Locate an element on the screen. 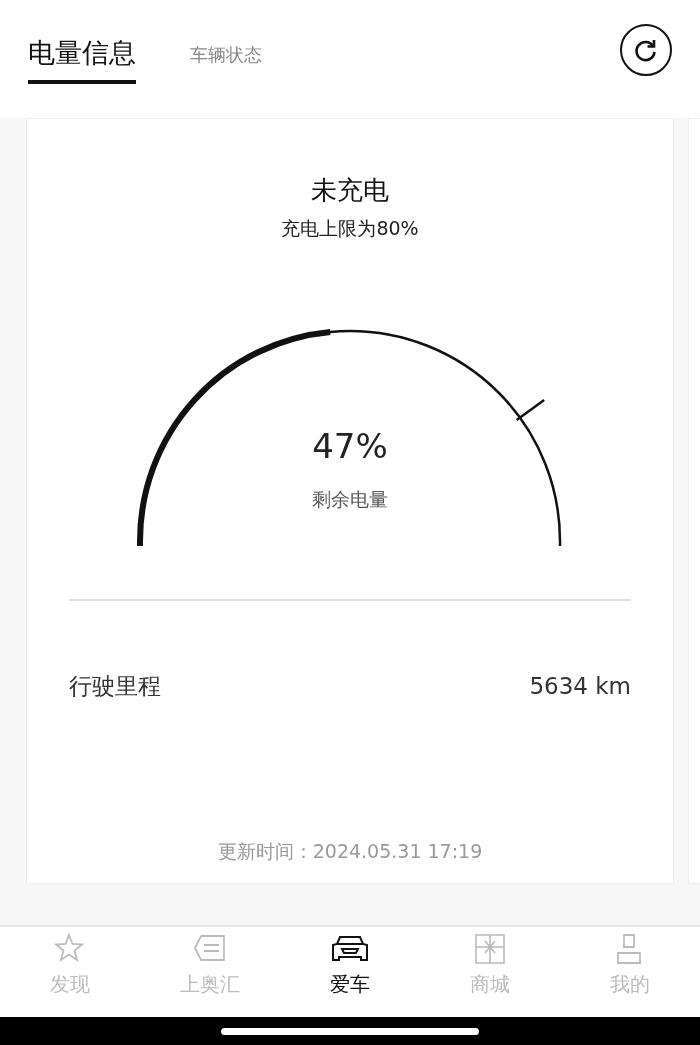 Image resolution: width=700 pixels, height=1045 pixels. nav-tab: 发现 is located at coordinates (70, 972).